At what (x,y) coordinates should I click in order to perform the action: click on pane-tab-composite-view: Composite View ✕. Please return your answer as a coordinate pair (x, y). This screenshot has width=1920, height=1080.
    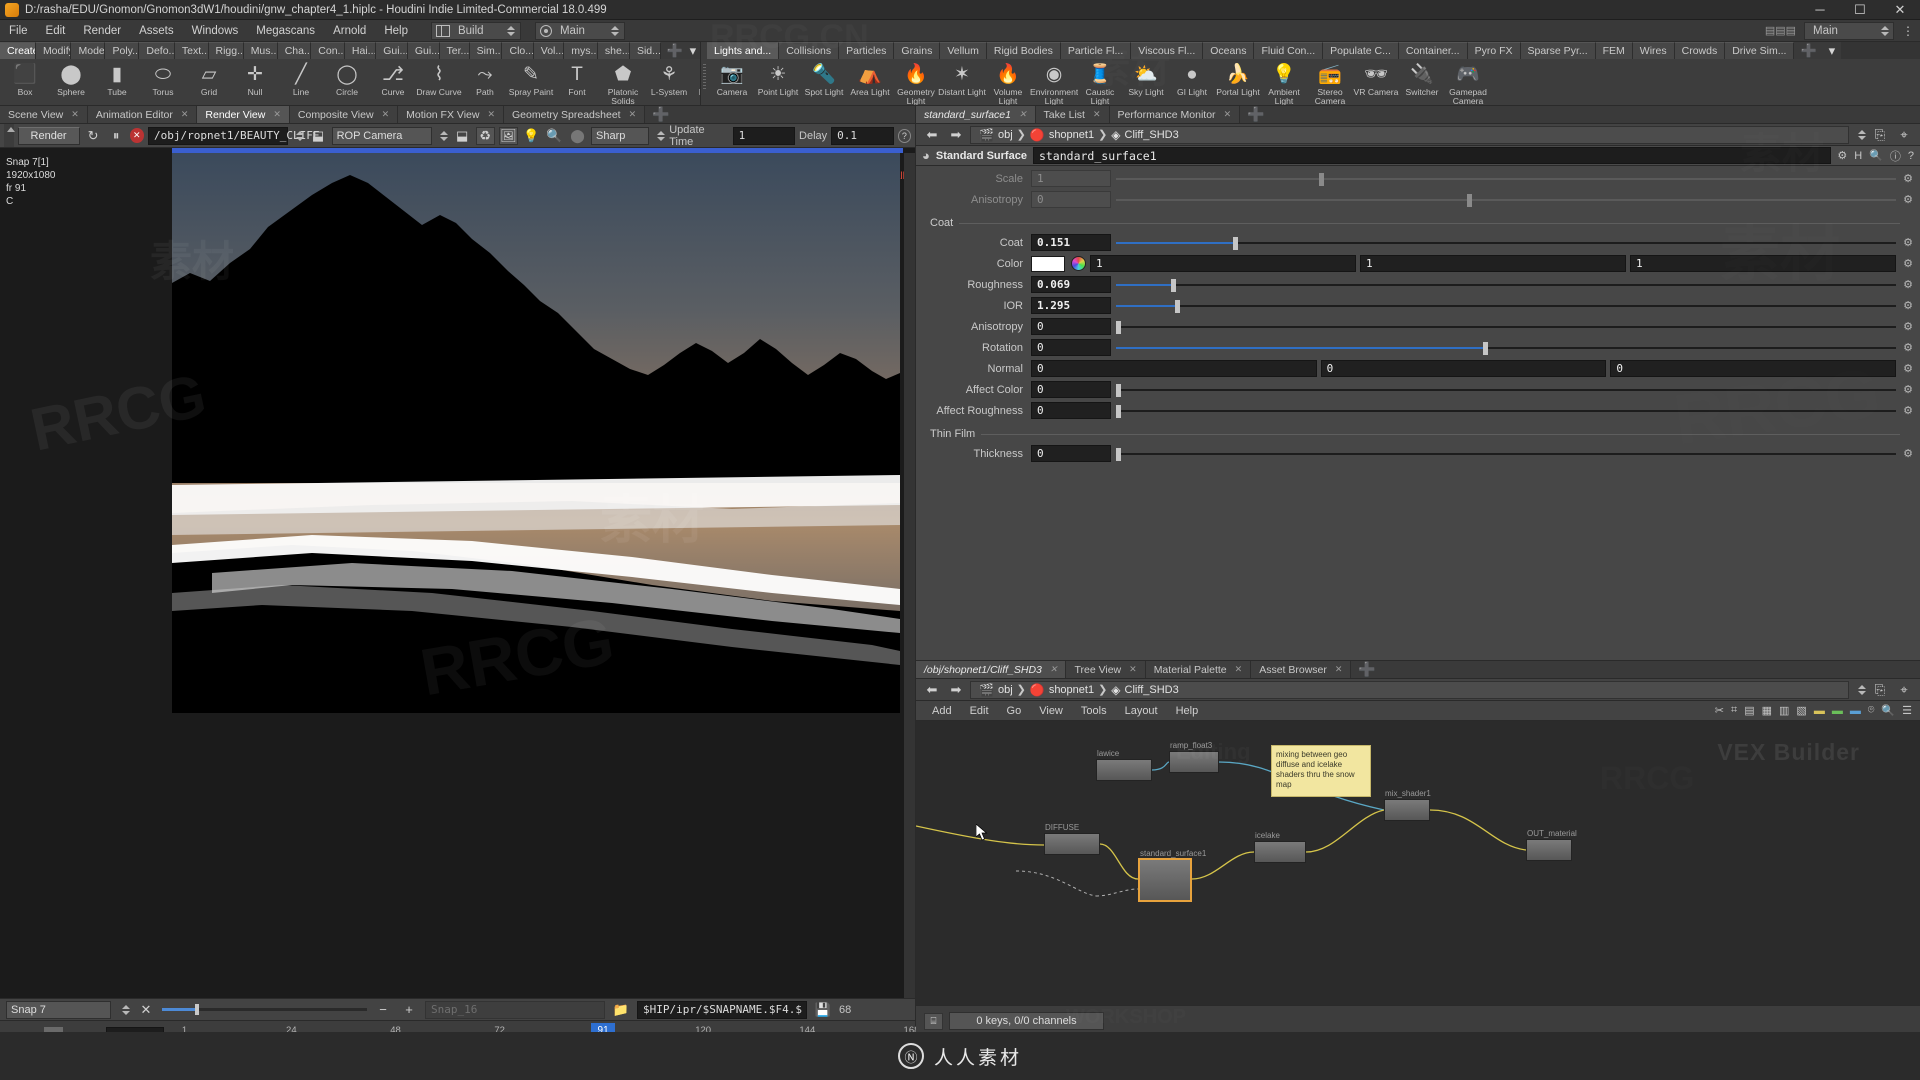
    Looking at the image, I should click on (344, 114).